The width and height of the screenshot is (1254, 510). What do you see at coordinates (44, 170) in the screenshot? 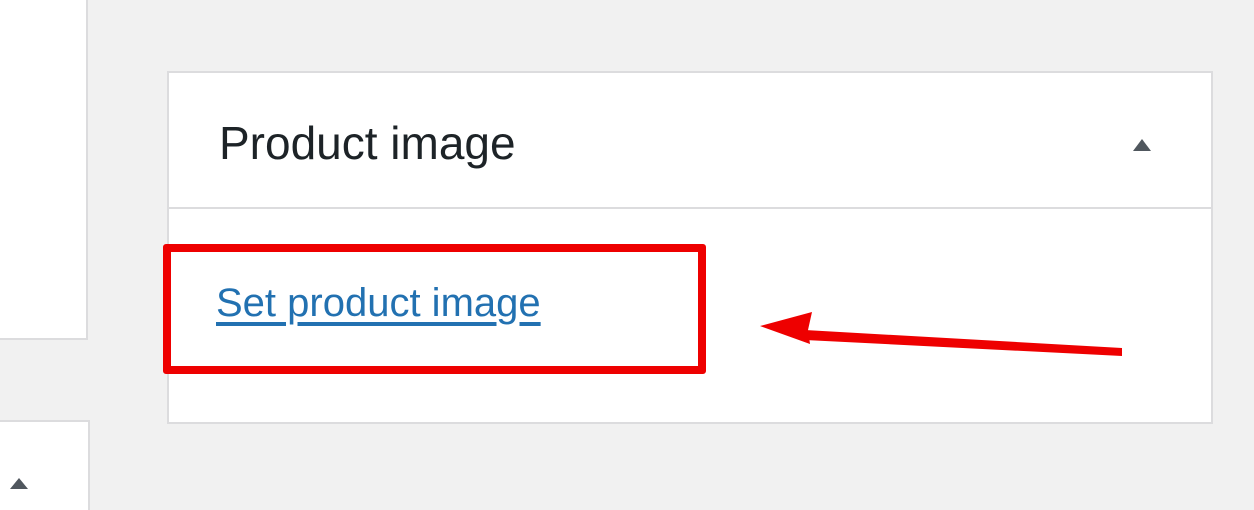
I see `main-content-panel` at bounding box center [44, 170].